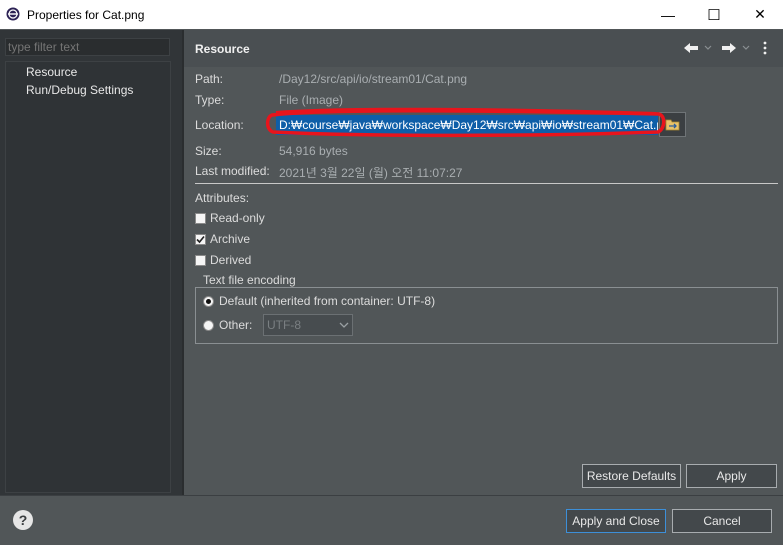 This screenshot has width=783, height=545. I want to click on maximize-button: ☐, so click(714, 14).